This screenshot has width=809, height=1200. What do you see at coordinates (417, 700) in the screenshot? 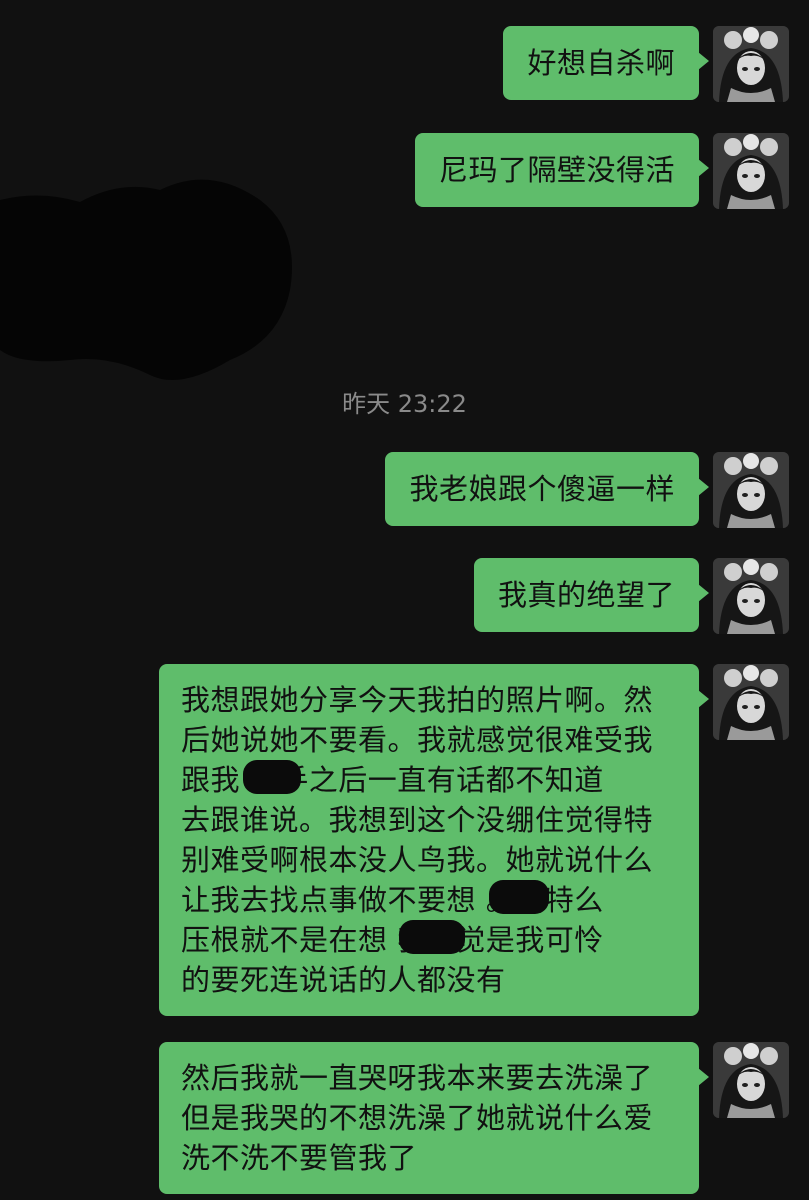
I see `message-line: 我想跟她分享今天我拍的照片啊。然` at bounding box center [417, 700].